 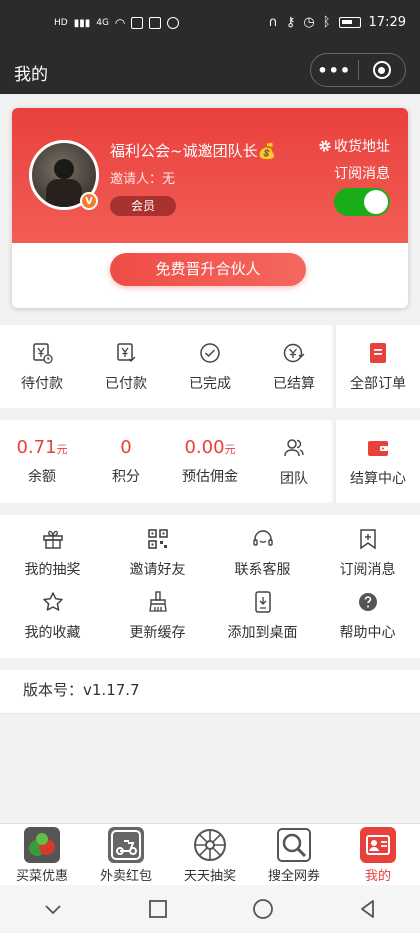 What do you see at coordinates (294, 352) in the screenshot?
I see `yen-circle-icon` at bounding box center [294, 352].